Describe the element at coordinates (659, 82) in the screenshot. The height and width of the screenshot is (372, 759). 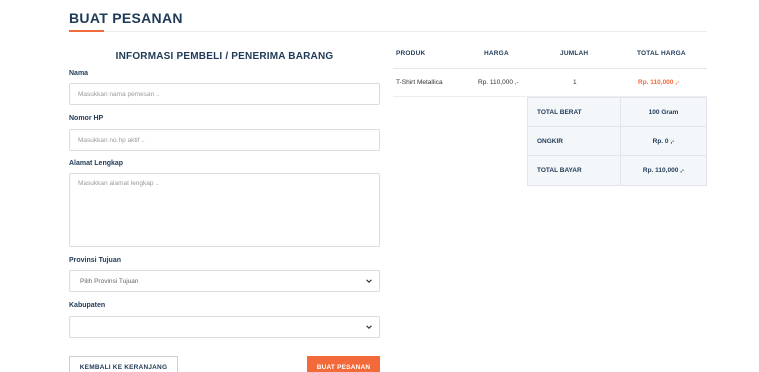
I see `row-total-price: Rp. 110,000 ,-` at that location.